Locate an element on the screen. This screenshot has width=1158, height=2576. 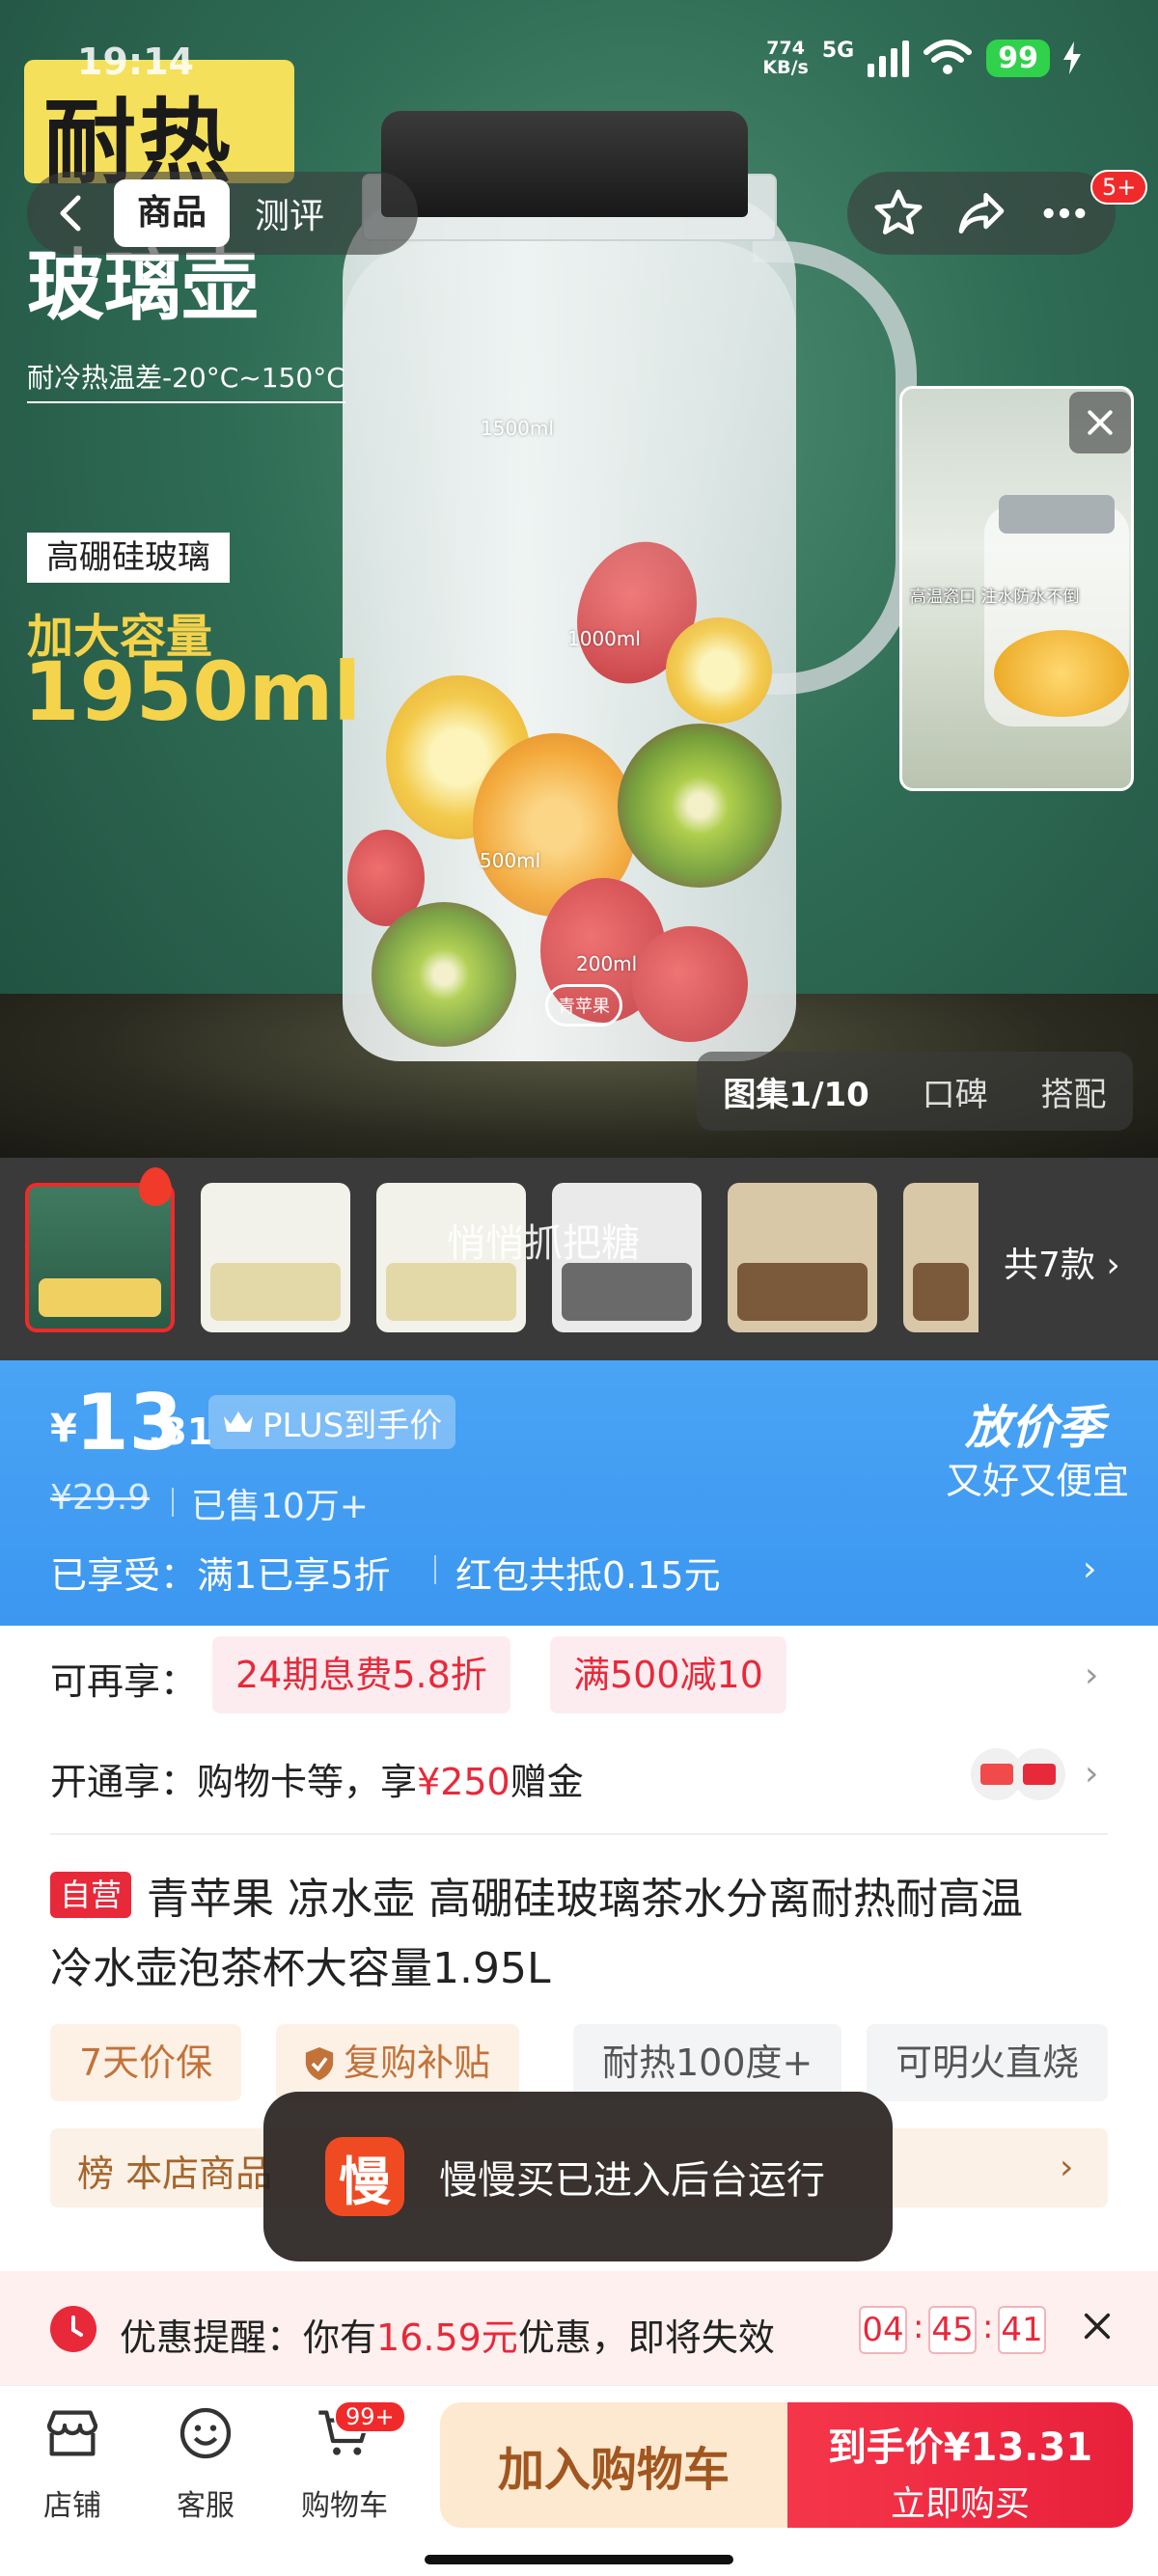
volume-mark: 500ml is located at coordinates (510, 860).